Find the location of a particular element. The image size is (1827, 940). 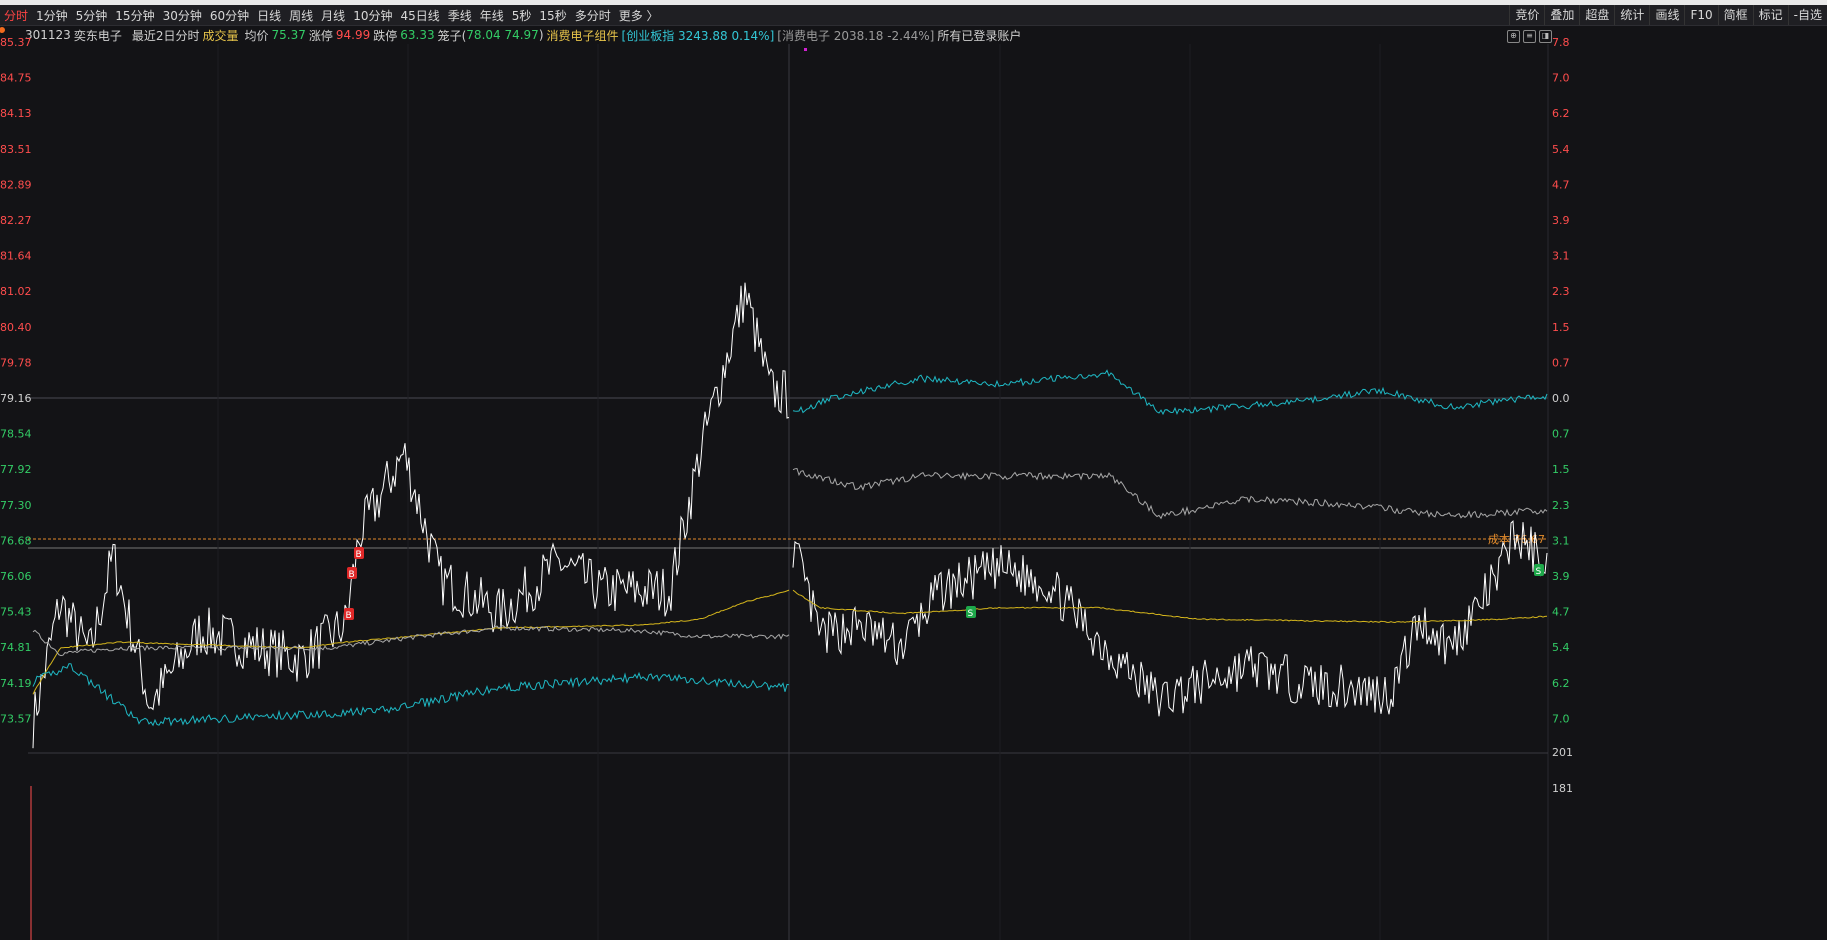

tool-button-6: 简框 is located at coordinates (1735, 15).